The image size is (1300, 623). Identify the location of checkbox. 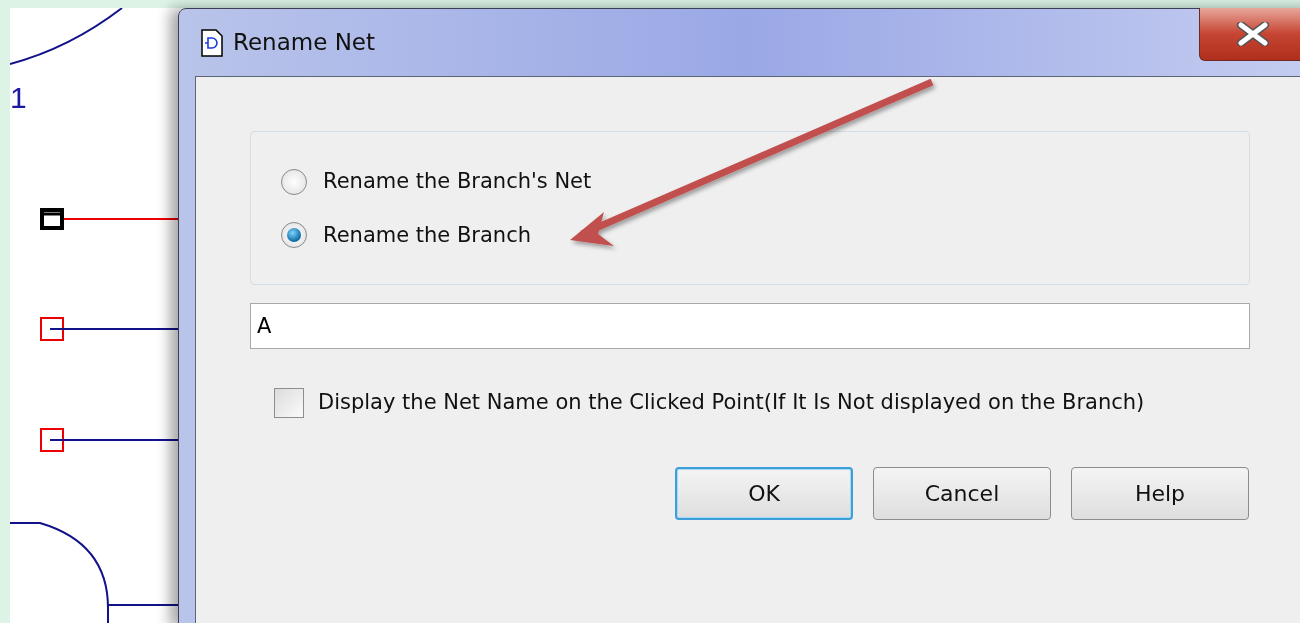
(289, 402).